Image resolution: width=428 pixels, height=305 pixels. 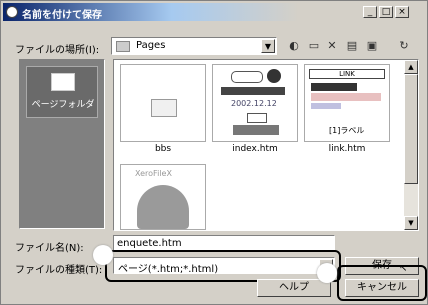 What do you see at coordinates (255, 149) in the screenshot?
I see `file-name: index.htm` at bounding box center [255, 149].